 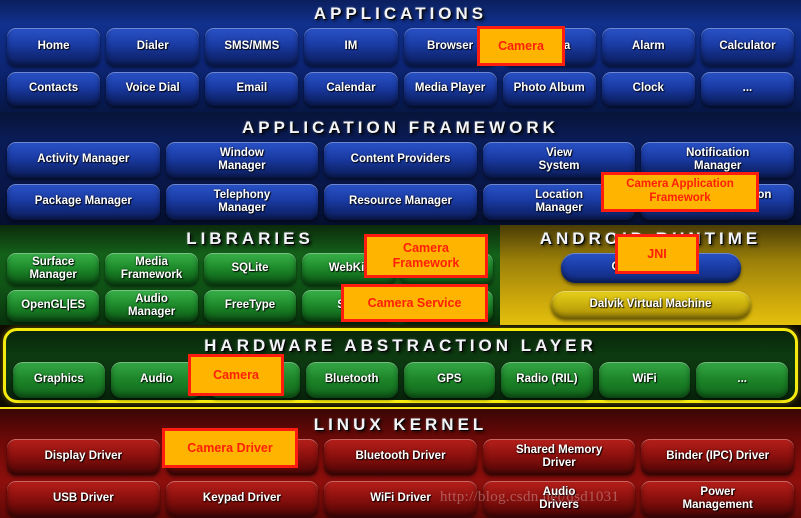 I want to click on hal-item-3: Bluetooth, so click(x=351, y=380).